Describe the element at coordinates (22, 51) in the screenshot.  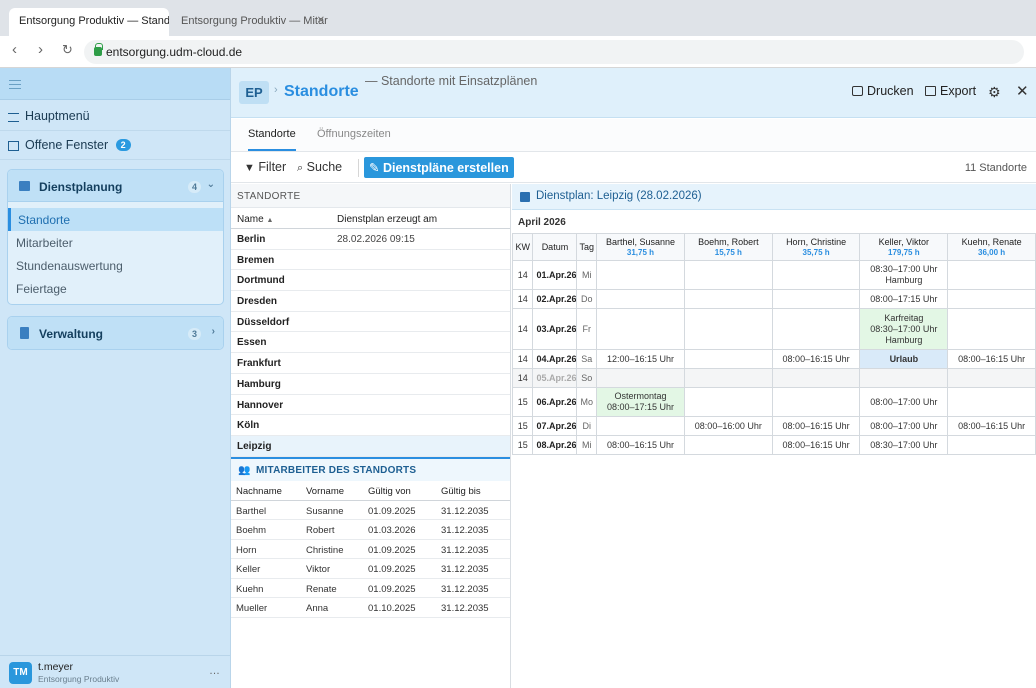
I see `back-icon: ‹` at that location.